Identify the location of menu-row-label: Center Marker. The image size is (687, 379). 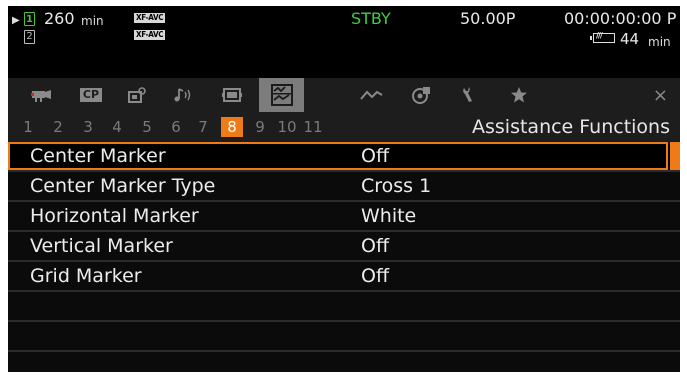
(98, 156).